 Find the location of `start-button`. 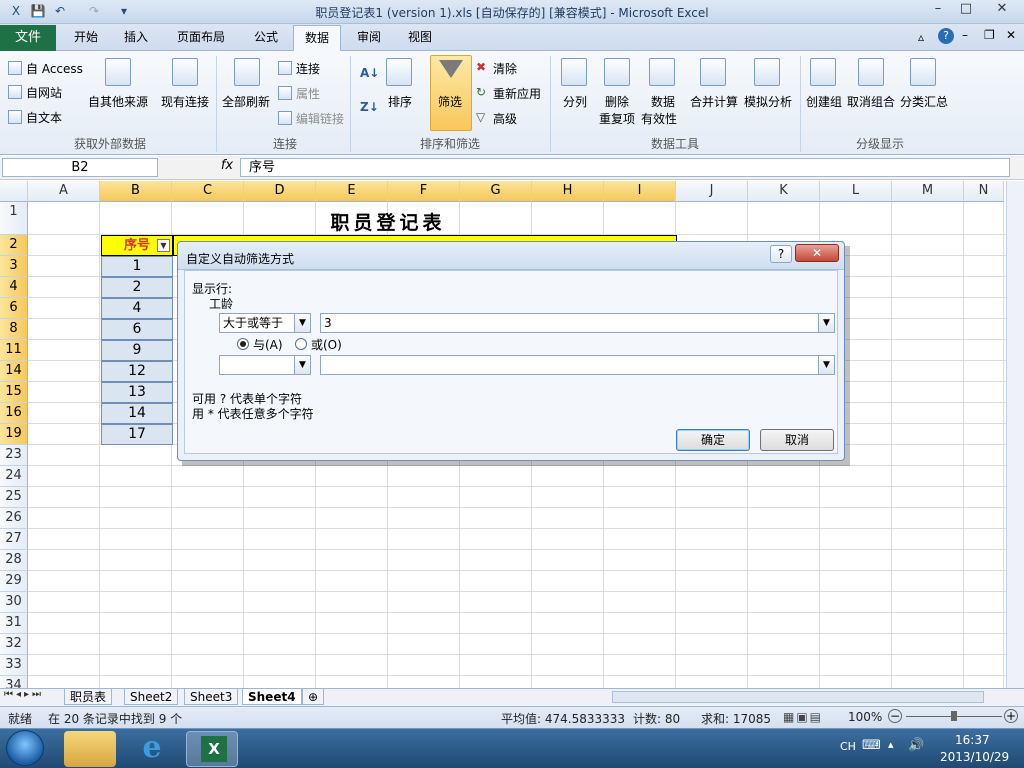

start-button is located at coordinates (25, 748).